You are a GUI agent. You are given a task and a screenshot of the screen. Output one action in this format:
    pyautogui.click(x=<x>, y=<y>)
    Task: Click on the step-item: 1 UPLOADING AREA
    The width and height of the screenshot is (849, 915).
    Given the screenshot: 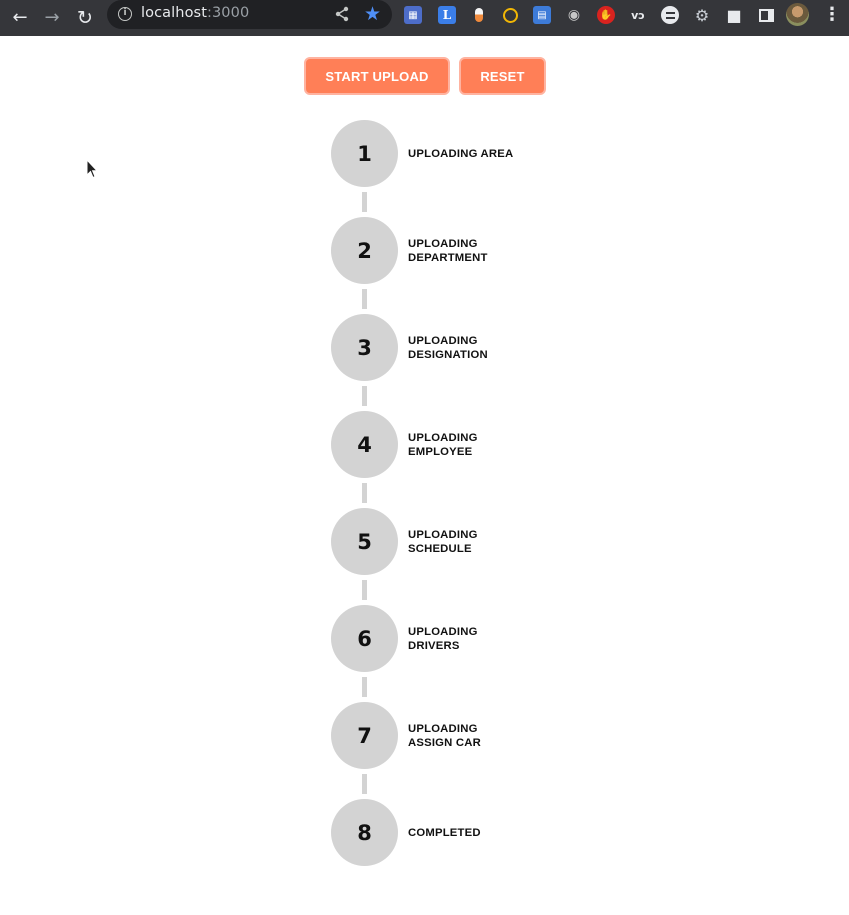 What is the action you would take?
    pyautogui.click(x=481, y=153)
    